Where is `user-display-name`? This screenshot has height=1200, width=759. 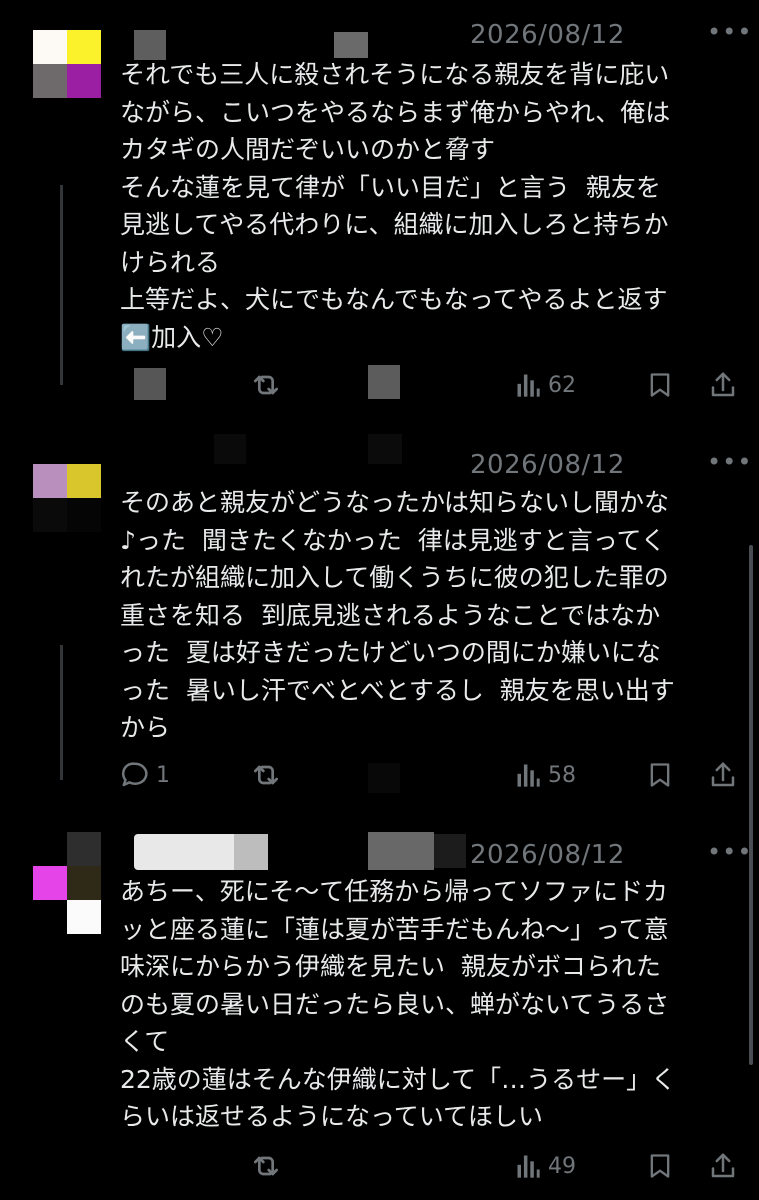 user-display-name is located at coordinates (230, 449).